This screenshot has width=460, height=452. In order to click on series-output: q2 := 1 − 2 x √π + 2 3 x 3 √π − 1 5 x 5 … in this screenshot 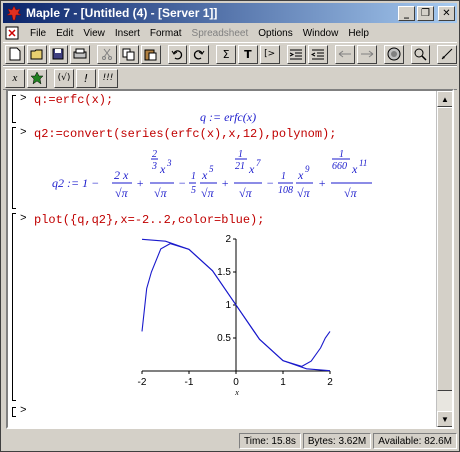, I will do `click(212, 174)`.